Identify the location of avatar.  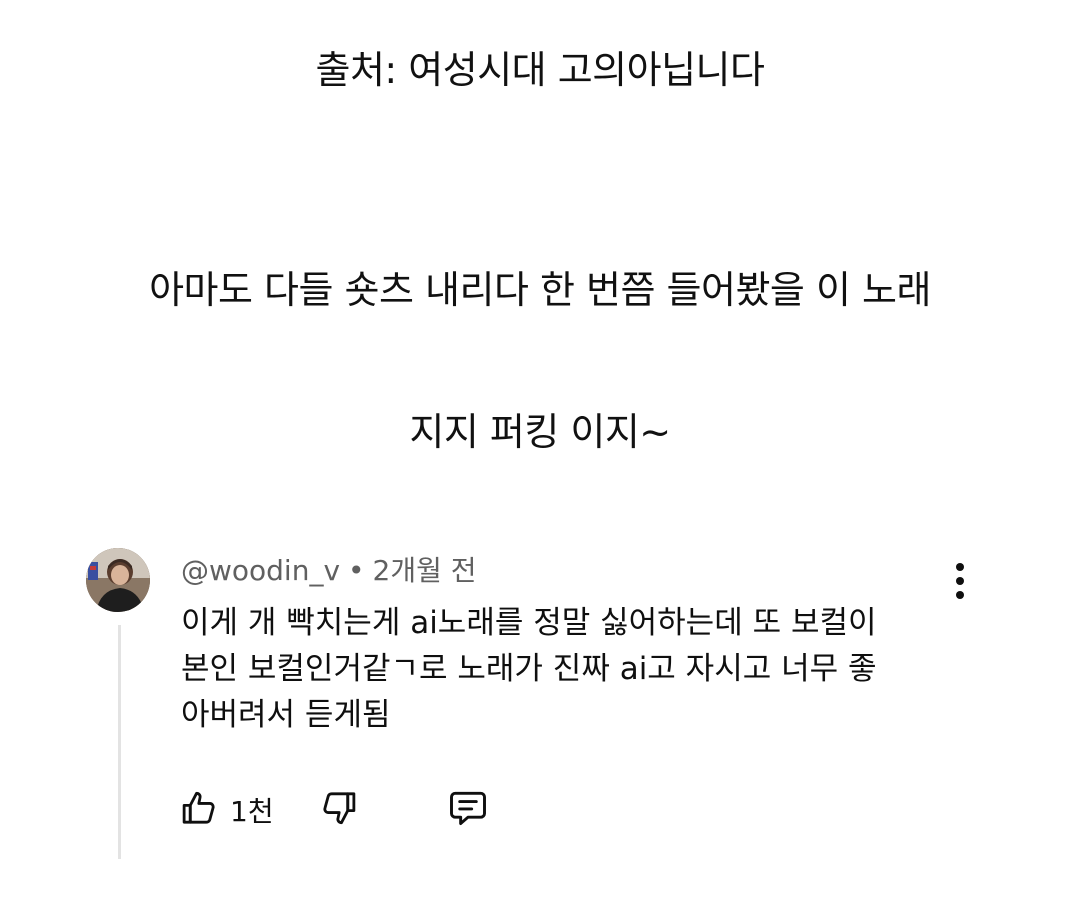
(118, 580).